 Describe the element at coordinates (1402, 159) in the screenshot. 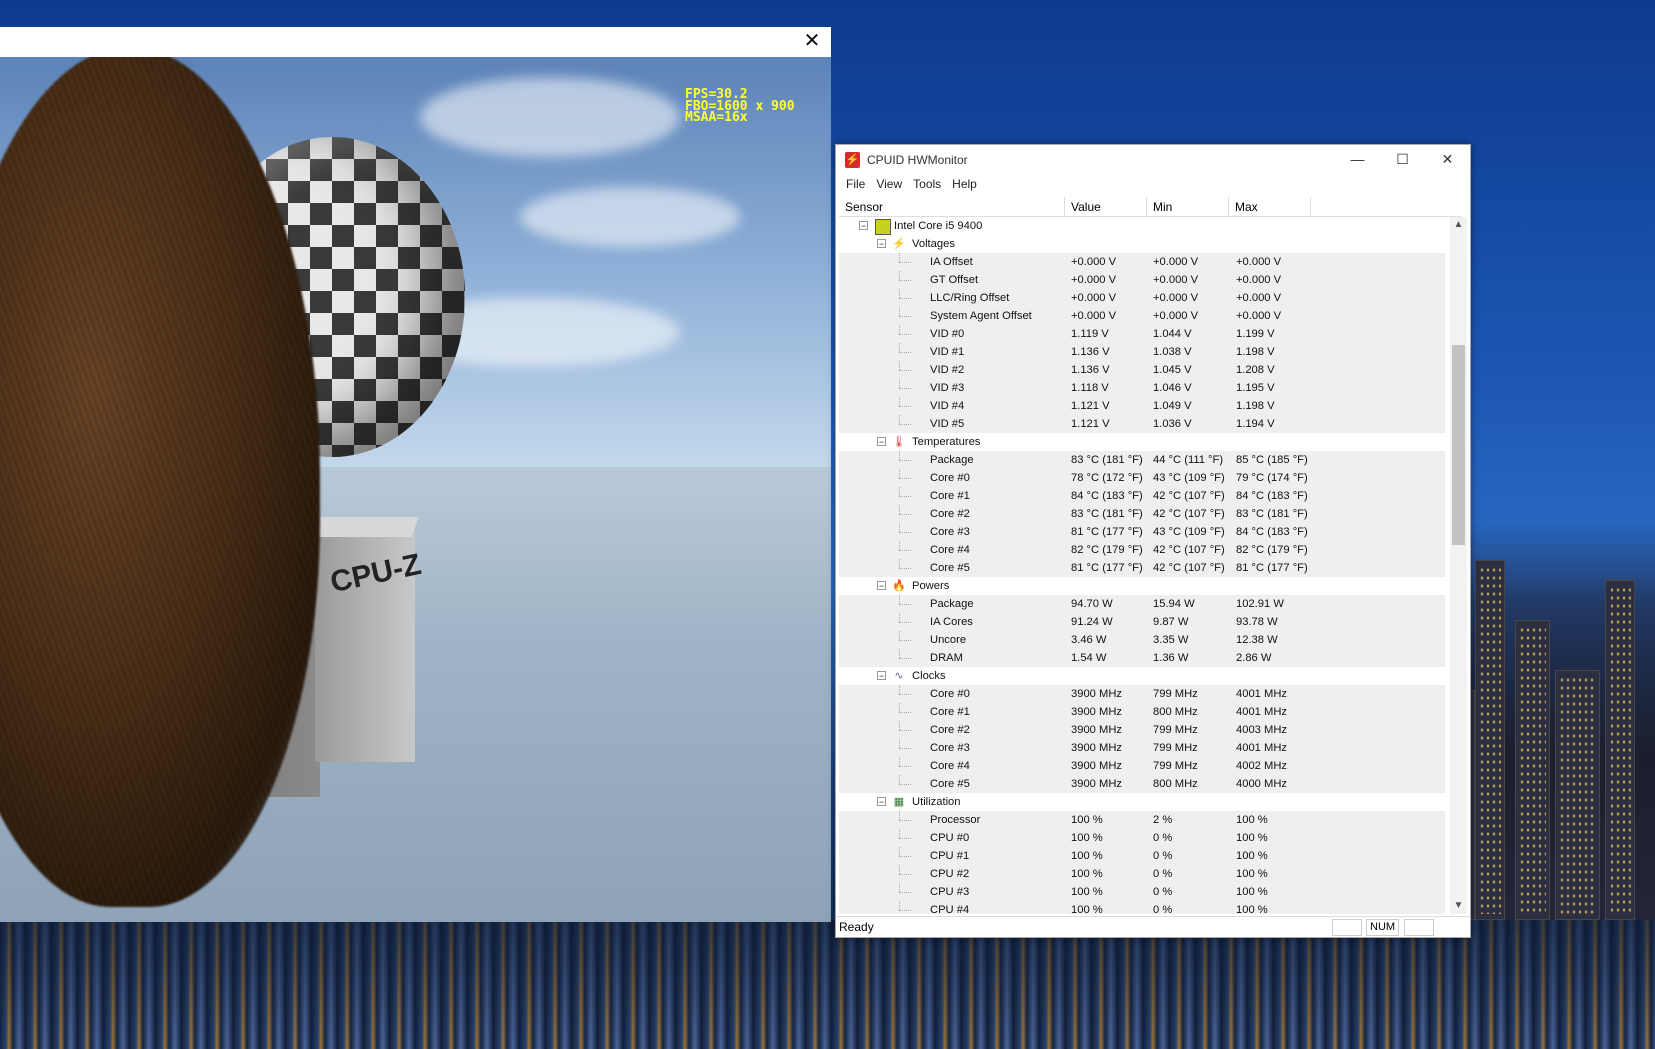

I see `maximize-button: ☐` at that location.